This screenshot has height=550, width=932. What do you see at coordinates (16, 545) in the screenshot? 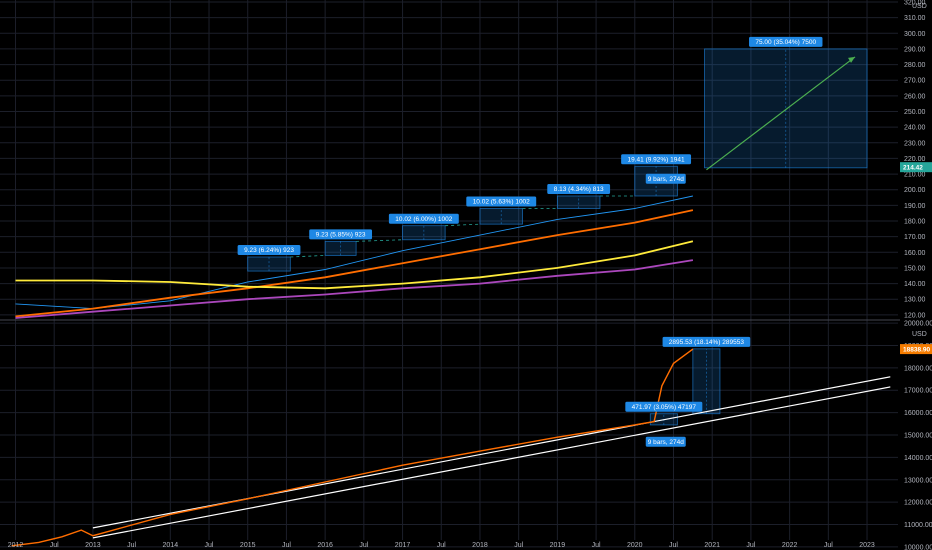
I see `time-tick-label: 2012` at bounding box center [16, 545].